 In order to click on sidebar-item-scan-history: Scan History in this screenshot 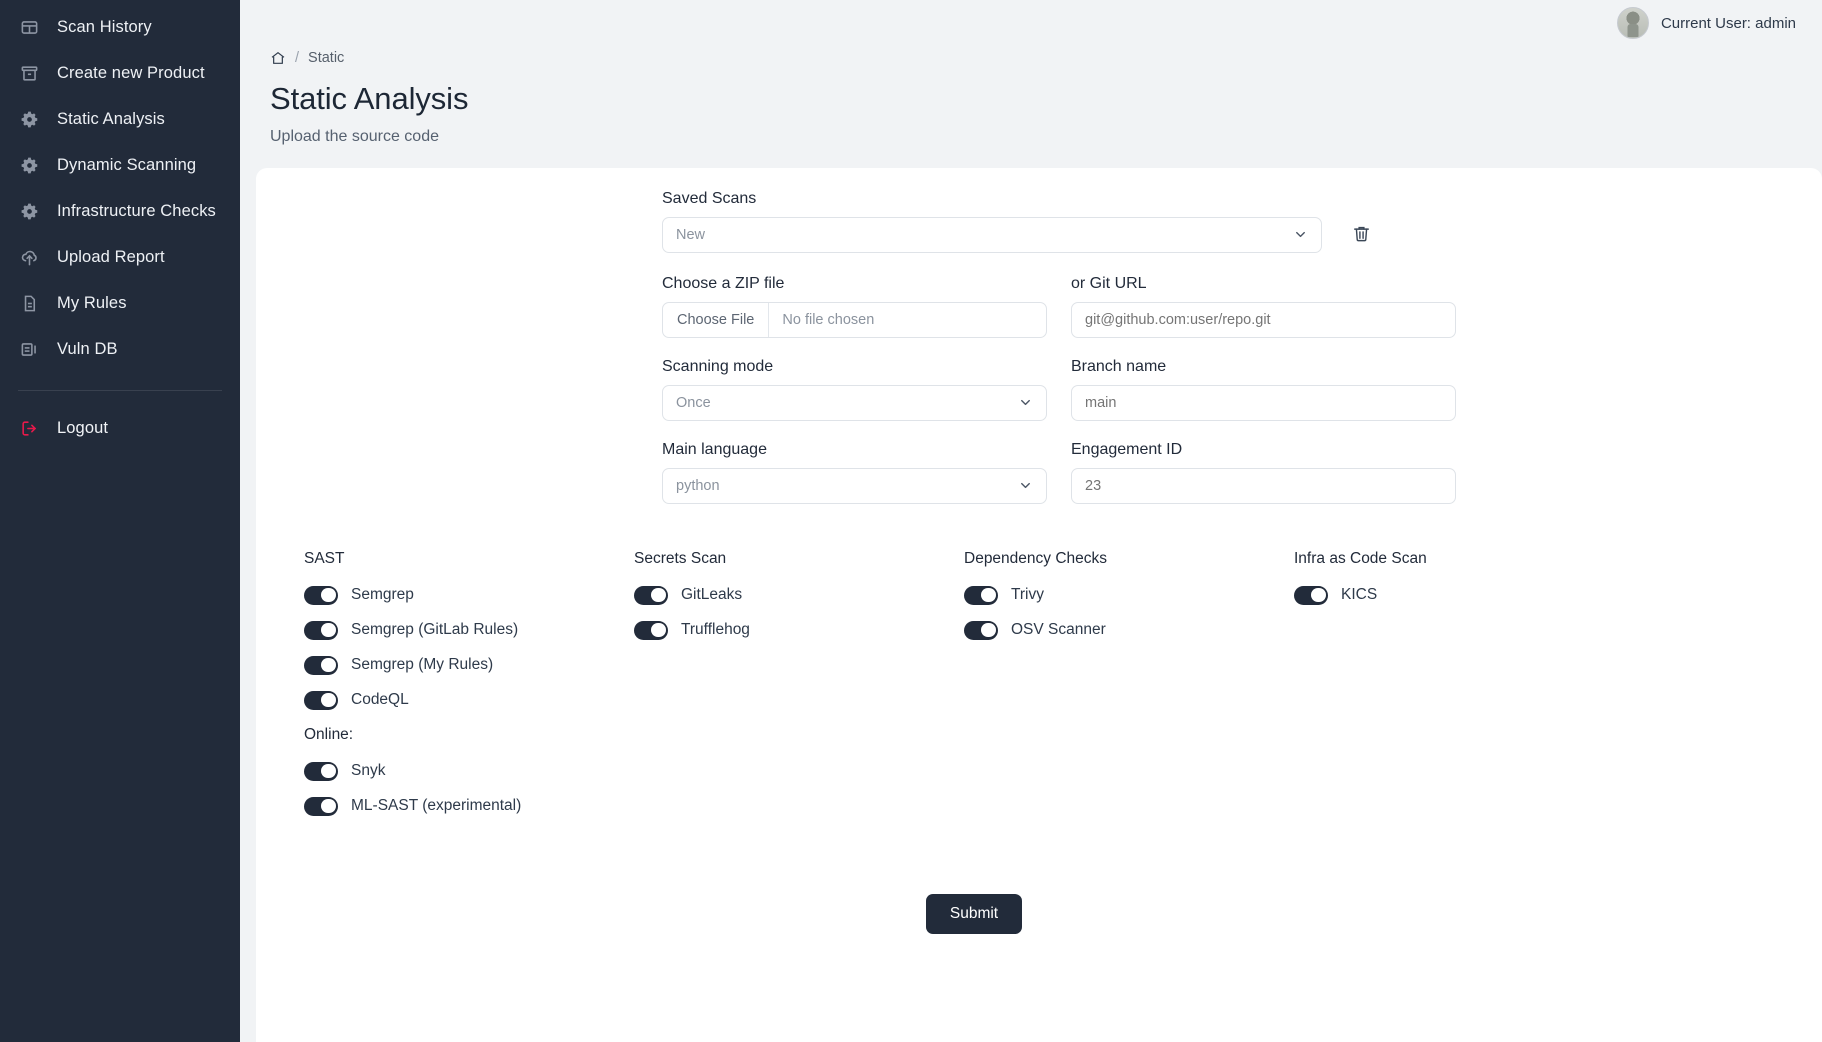, I will do `click(120, 27)`.